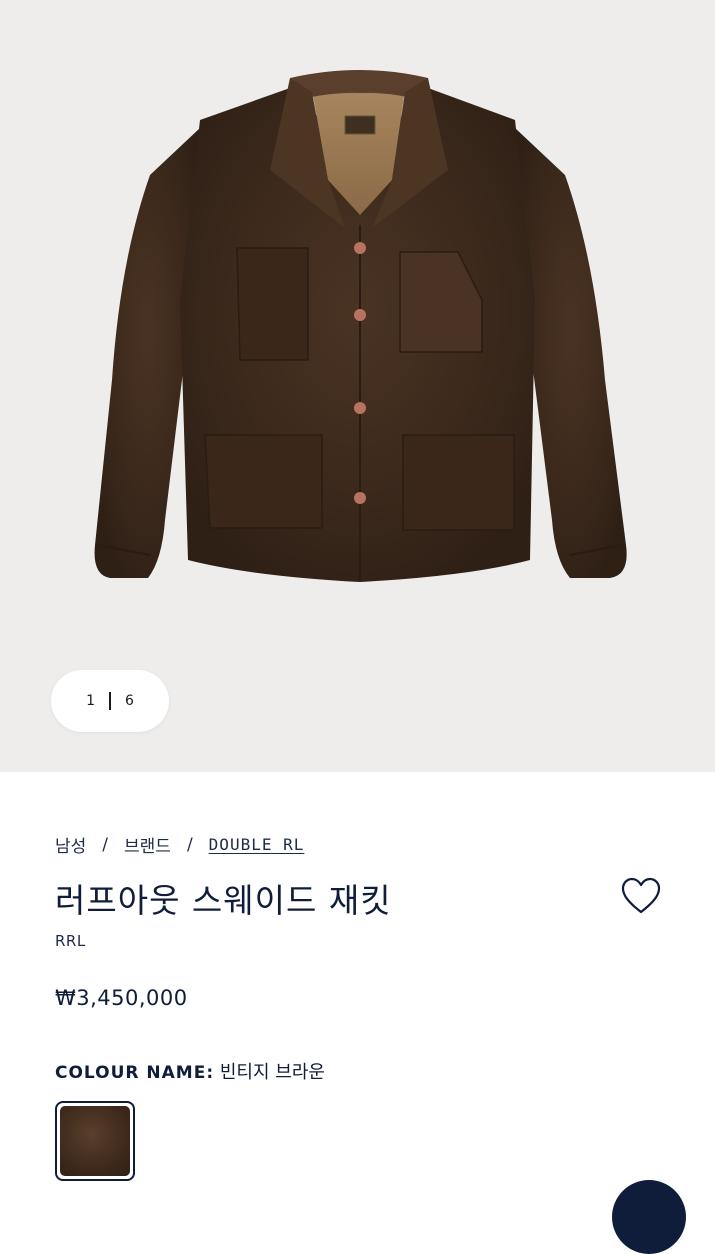  I want to click on colour-swatch-selected, so click(95, 1141).